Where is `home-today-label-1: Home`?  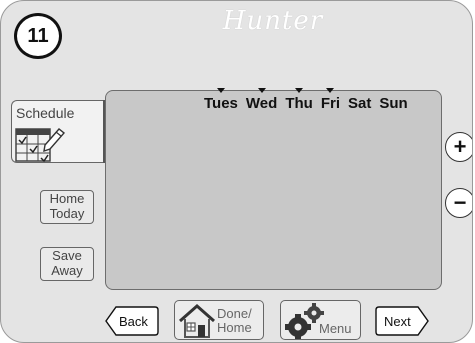 home-today-label-1: Home is located at coordinates (67, 198).